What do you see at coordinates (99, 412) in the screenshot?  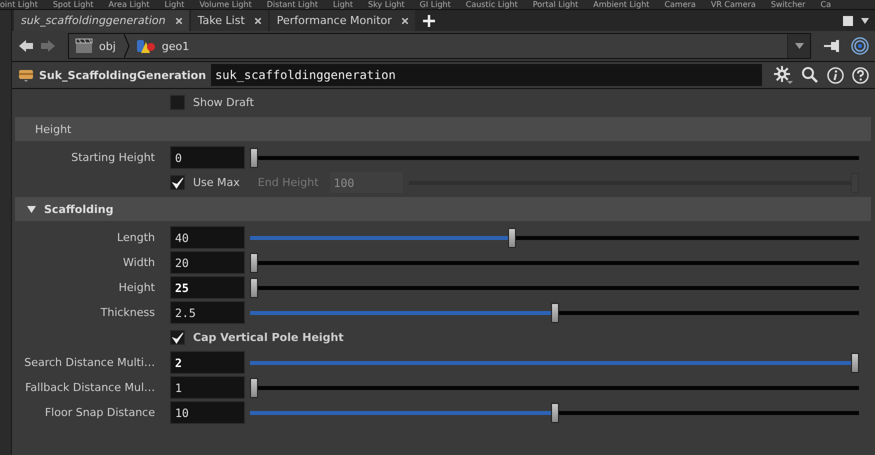 I see `parameter-label: Floor Snap Distance` at bounding box center [99, 412].